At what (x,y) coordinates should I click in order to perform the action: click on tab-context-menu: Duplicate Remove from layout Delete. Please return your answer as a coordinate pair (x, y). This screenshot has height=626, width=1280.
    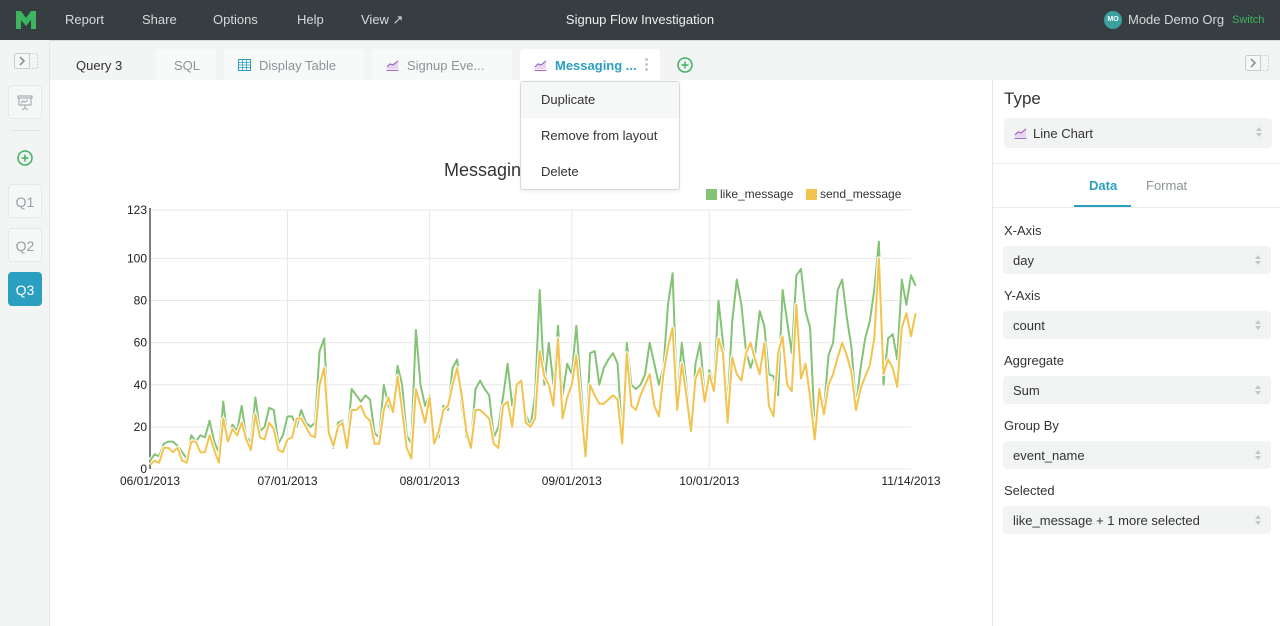
    Looking at the image, I should click on (600, 135).